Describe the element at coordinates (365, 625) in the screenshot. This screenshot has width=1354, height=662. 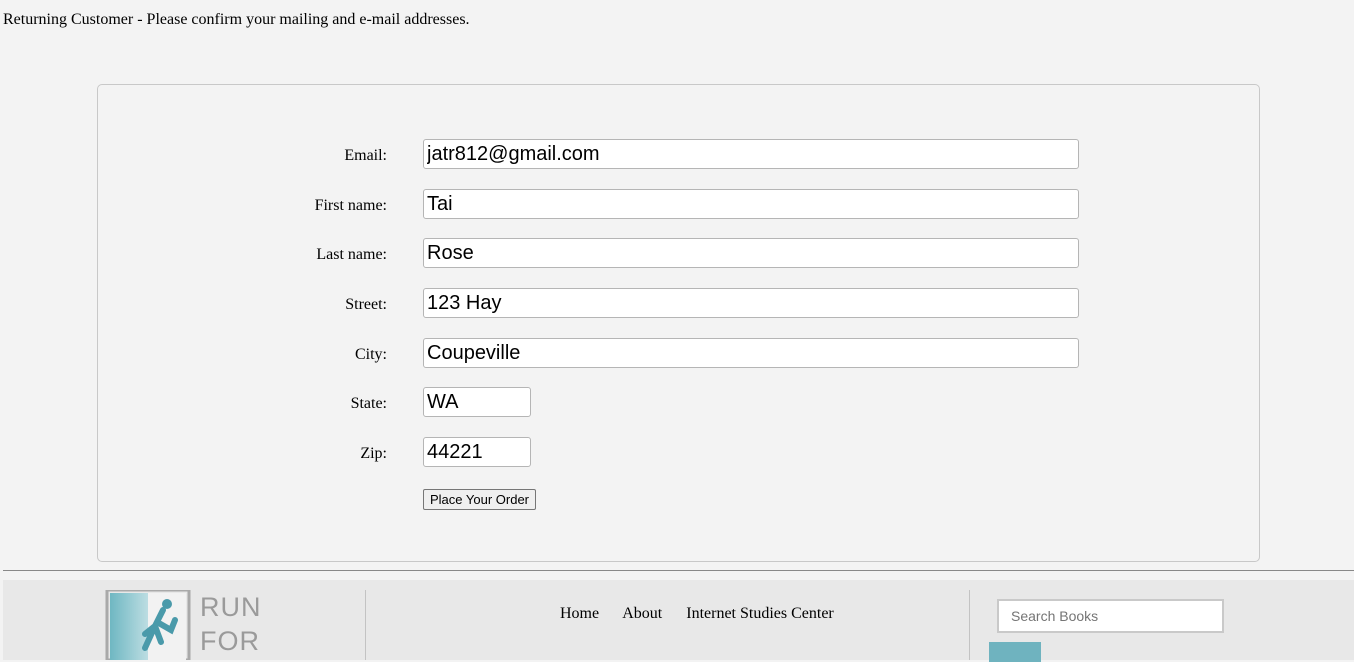
I see `footer-divider-left` at that location.